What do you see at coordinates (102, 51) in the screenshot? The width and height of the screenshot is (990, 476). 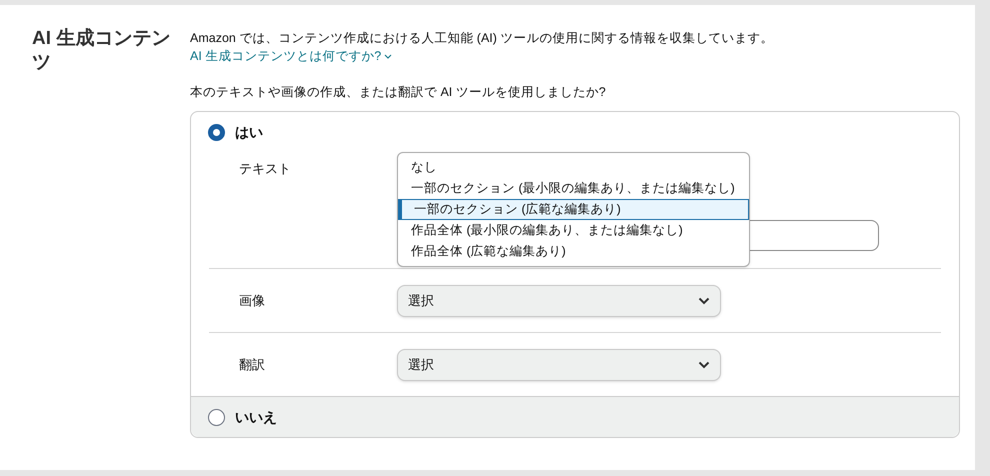 I see `section-title: AI 生成コンテンツ` at bounding box center [102, 51].